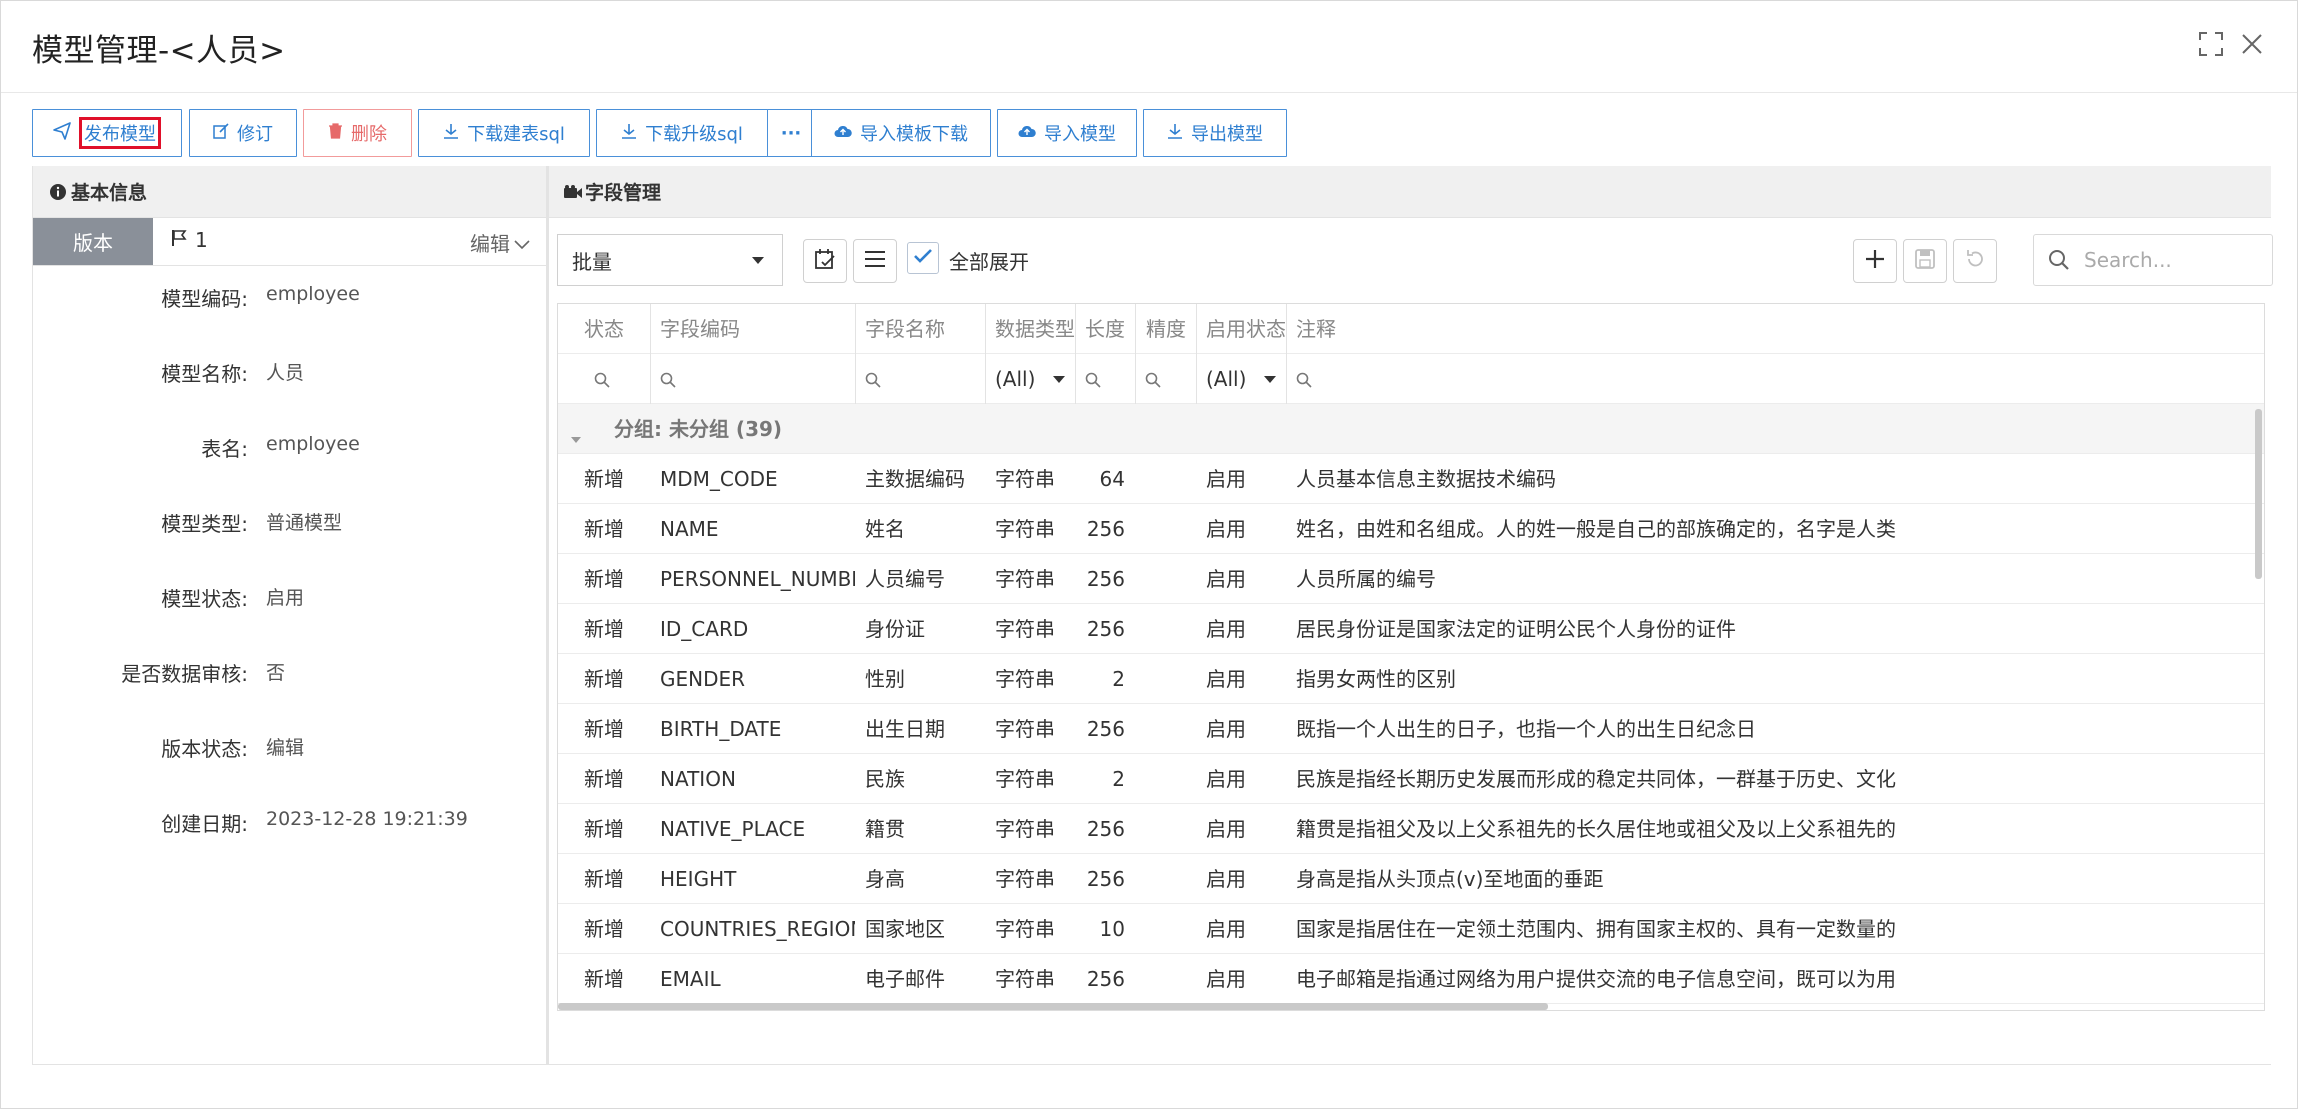 The height and width of the screenshot is (1109, 2298). I want to click on dialog-title: 模型管理-<人员>, so click(159, 51).